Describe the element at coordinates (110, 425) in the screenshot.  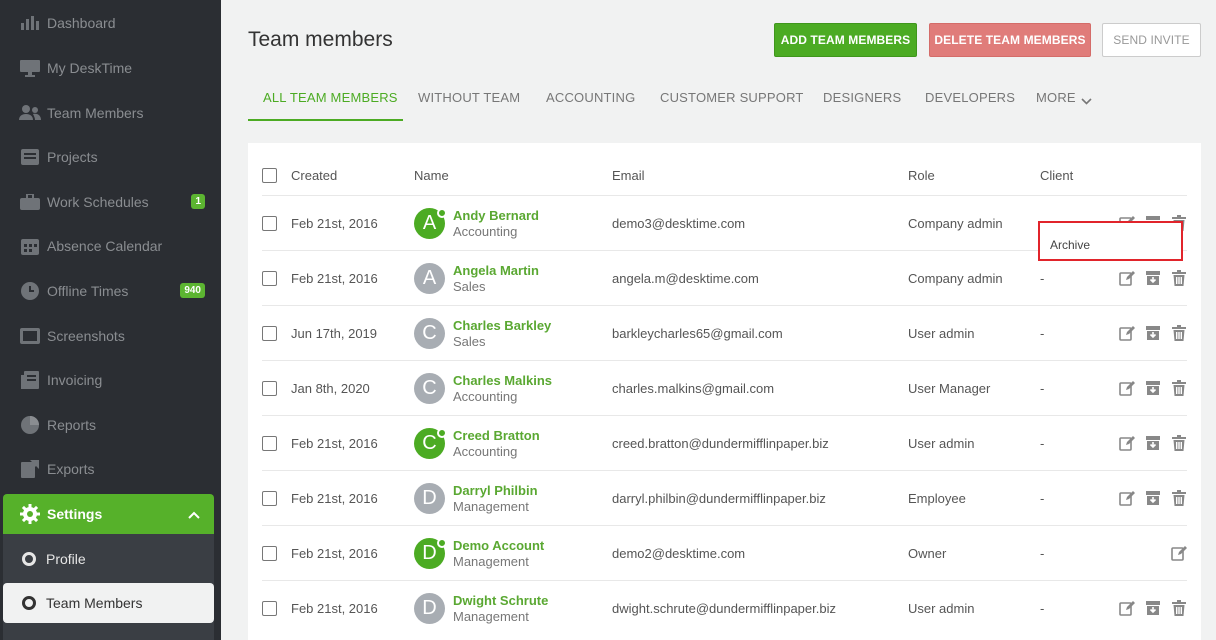
I see `sidebar-item-reports: Reports` at that location.